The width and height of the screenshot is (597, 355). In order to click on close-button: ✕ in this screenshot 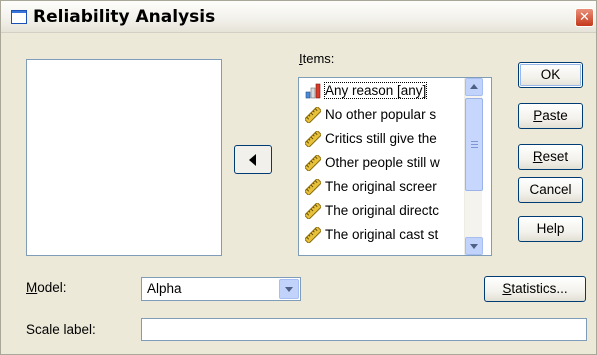, I will do `click(584, 17)`.